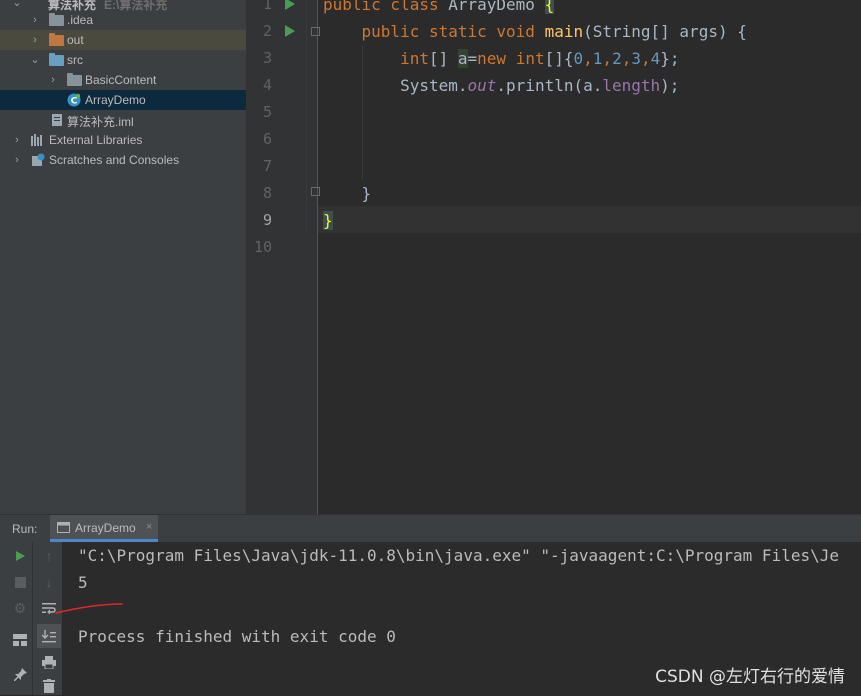  What do you see at coordinates (20, 640) in the screenshot?
I see `layout-icon` at bounding box center [20, 640].